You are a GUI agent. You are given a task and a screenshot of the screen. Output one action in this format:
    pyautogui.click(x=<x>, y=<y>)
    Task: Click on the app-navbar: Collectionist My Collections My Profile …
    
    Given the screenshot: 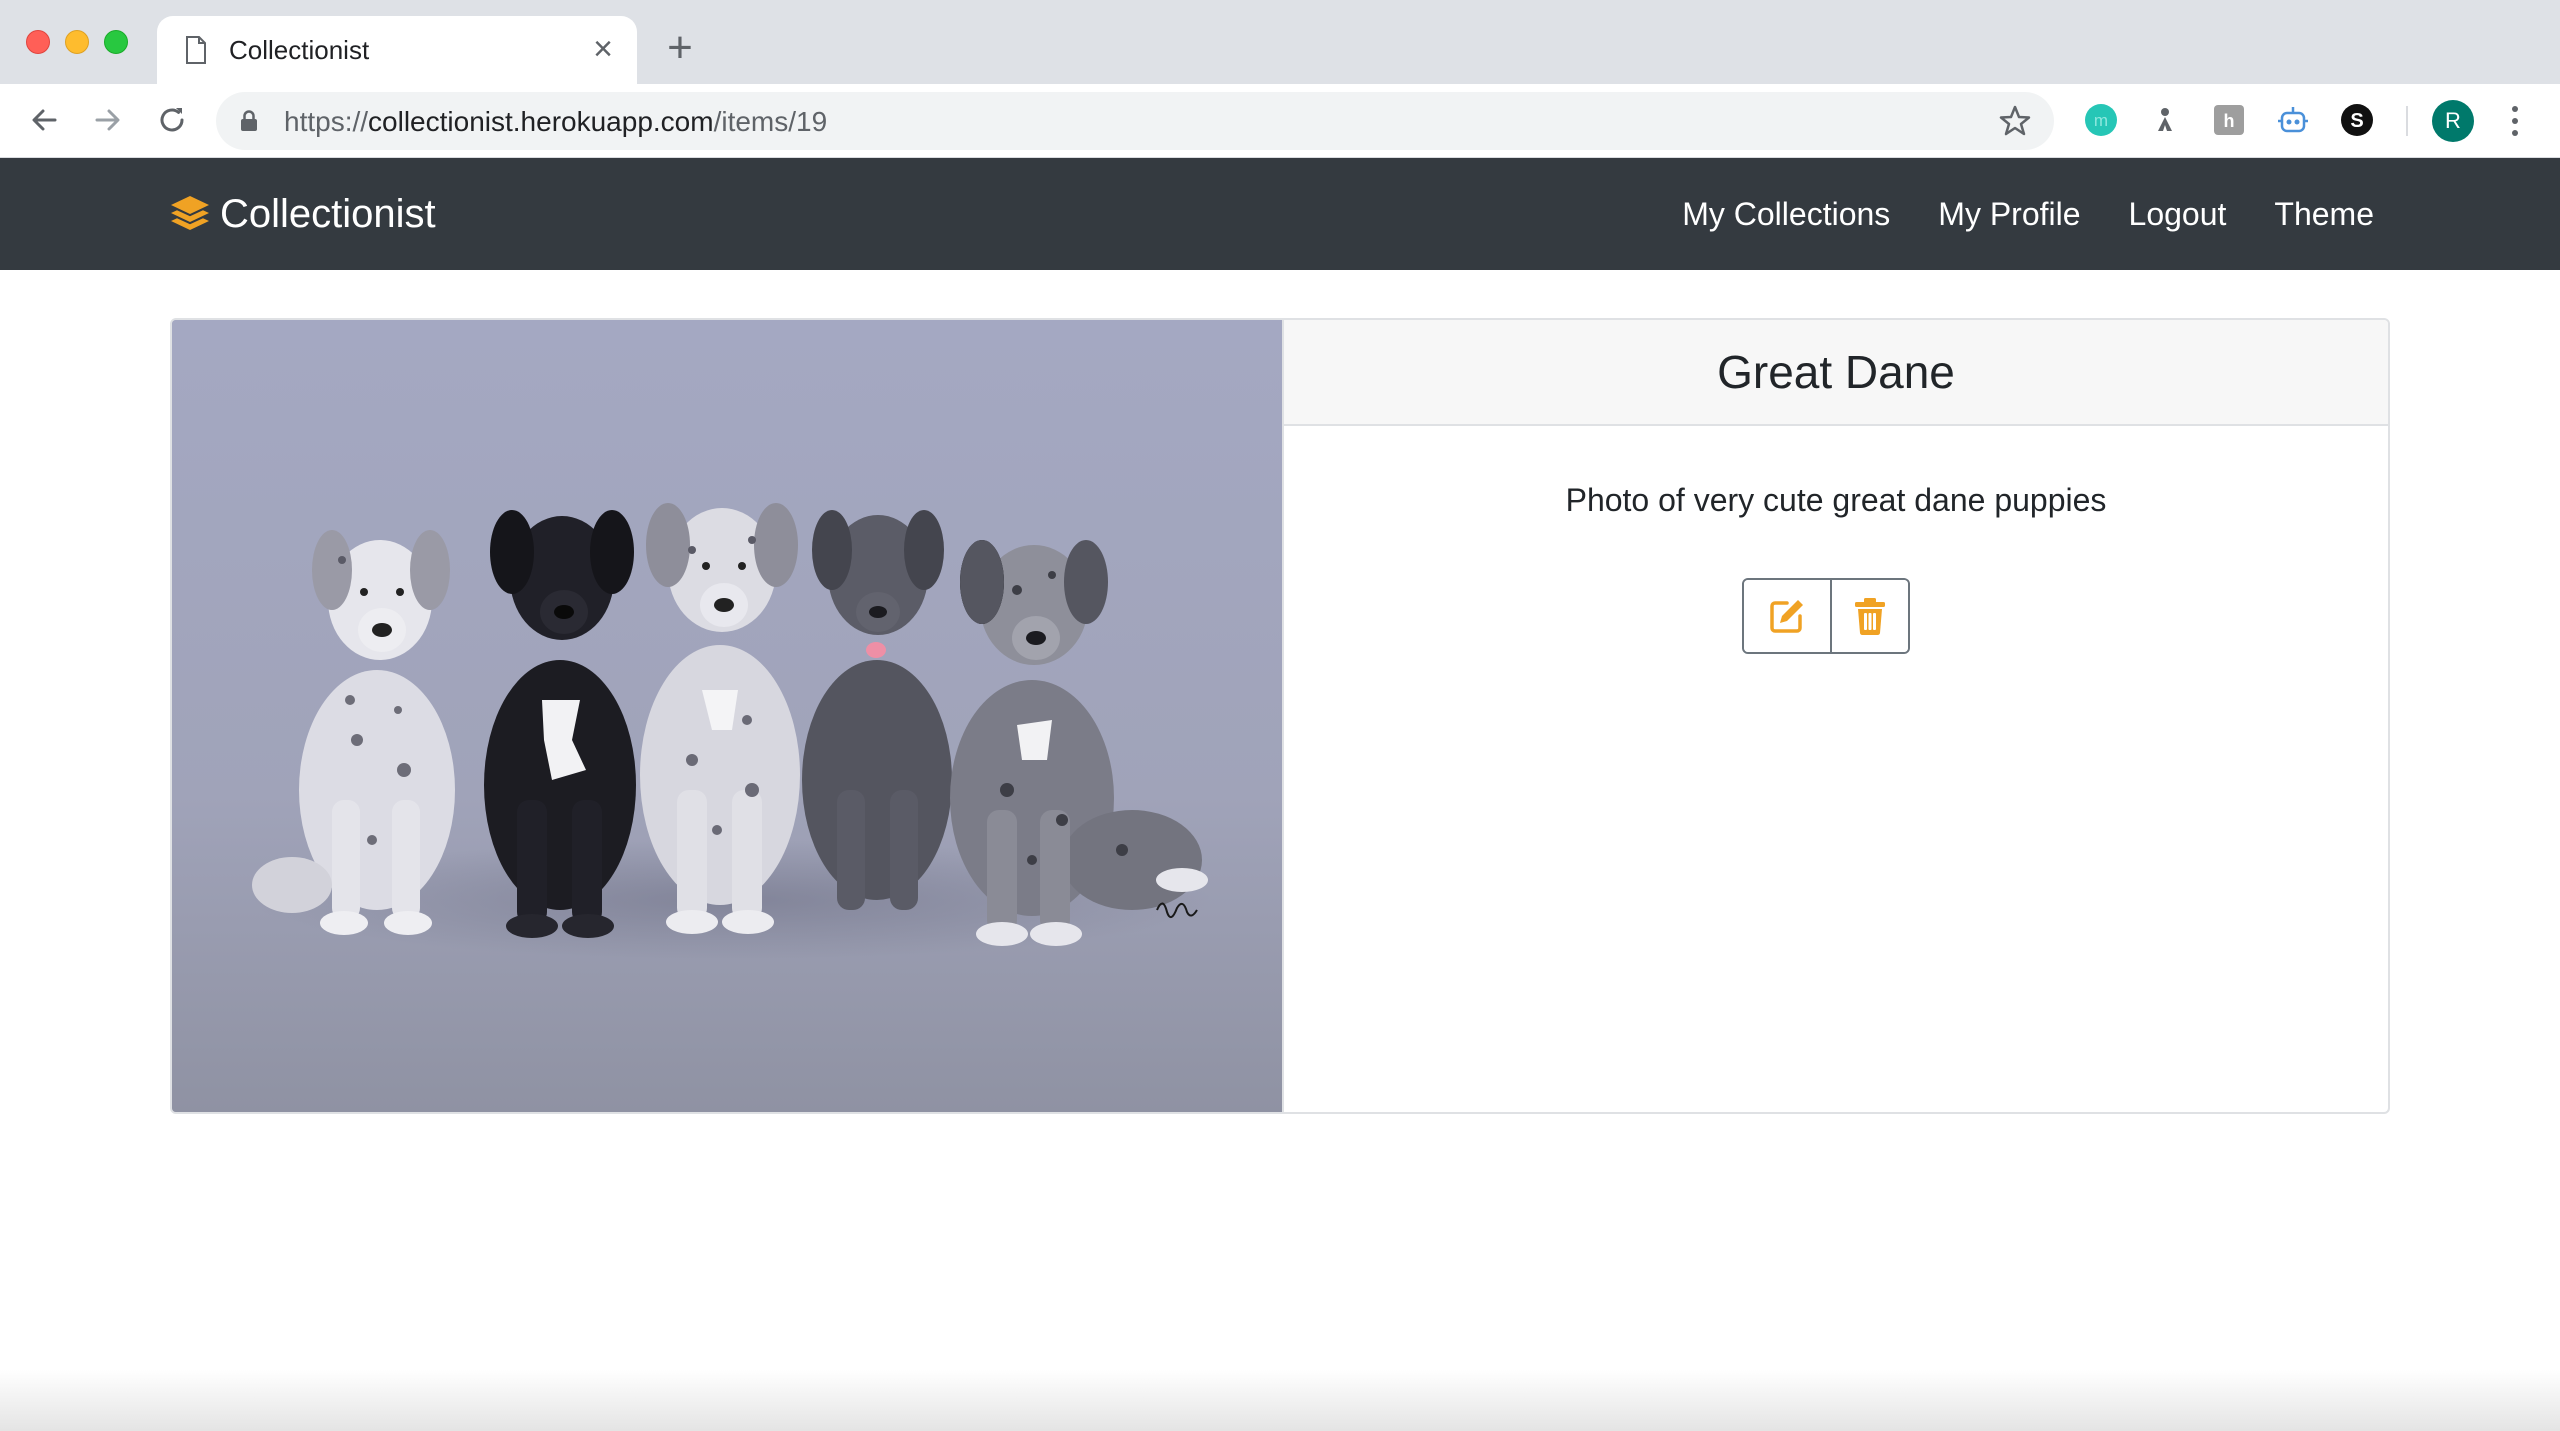 What is the action you would take?
    pyautogui.click(x=1280, y=214)
    